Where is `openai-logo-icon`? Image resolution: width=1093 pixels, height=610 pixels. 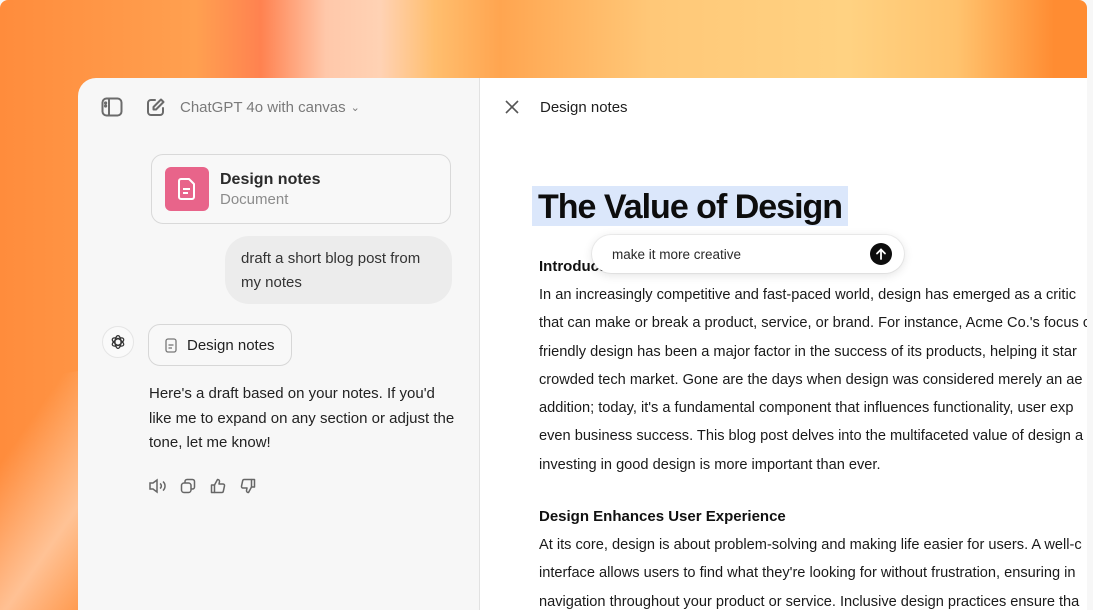
openai-logo-icon is located at coordinates (118, 342).